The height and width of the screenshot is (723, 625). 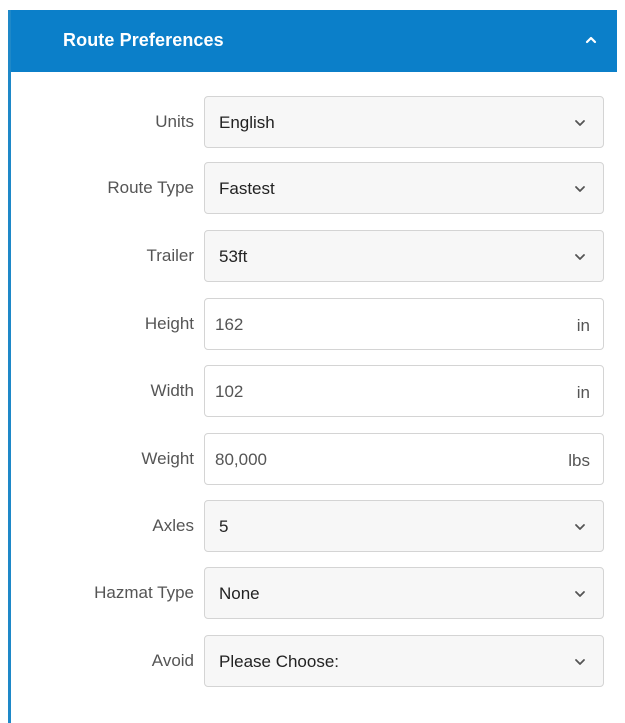 What do you see at coordinates (172, 660) in the screenshot?
I see `avoid-label: Avoid` at bounding box center [172, 660].